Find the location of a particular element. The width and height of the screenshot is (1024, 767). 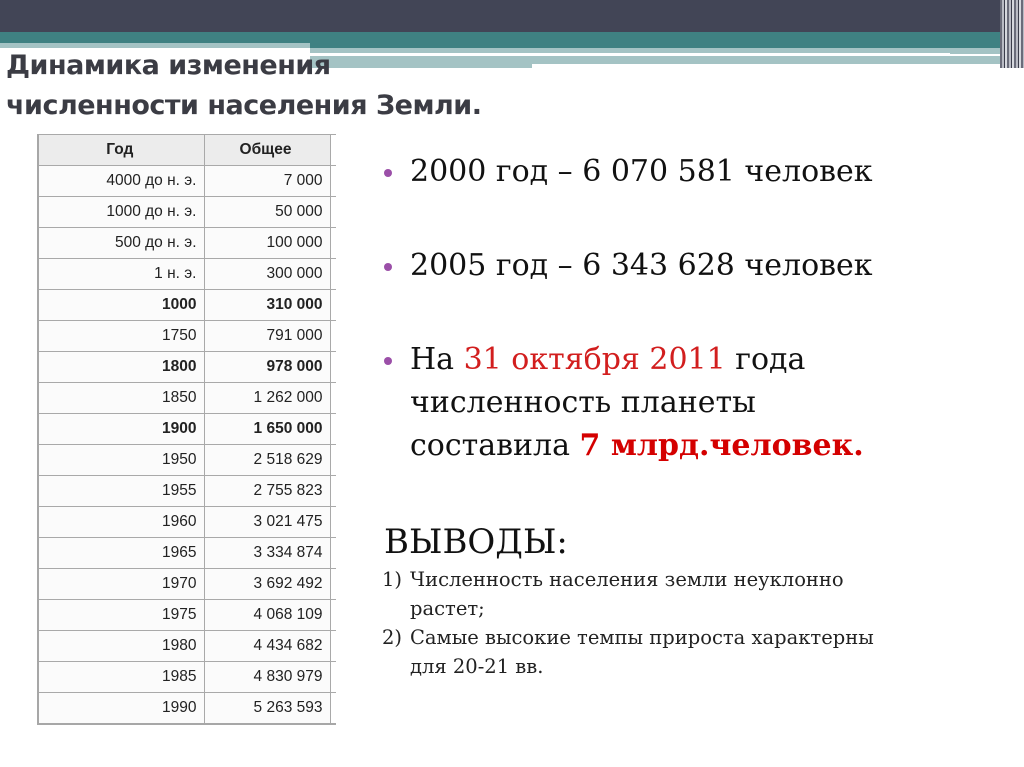

slide-title-line1: Динамика изменения is located at coordinates (168, 65).